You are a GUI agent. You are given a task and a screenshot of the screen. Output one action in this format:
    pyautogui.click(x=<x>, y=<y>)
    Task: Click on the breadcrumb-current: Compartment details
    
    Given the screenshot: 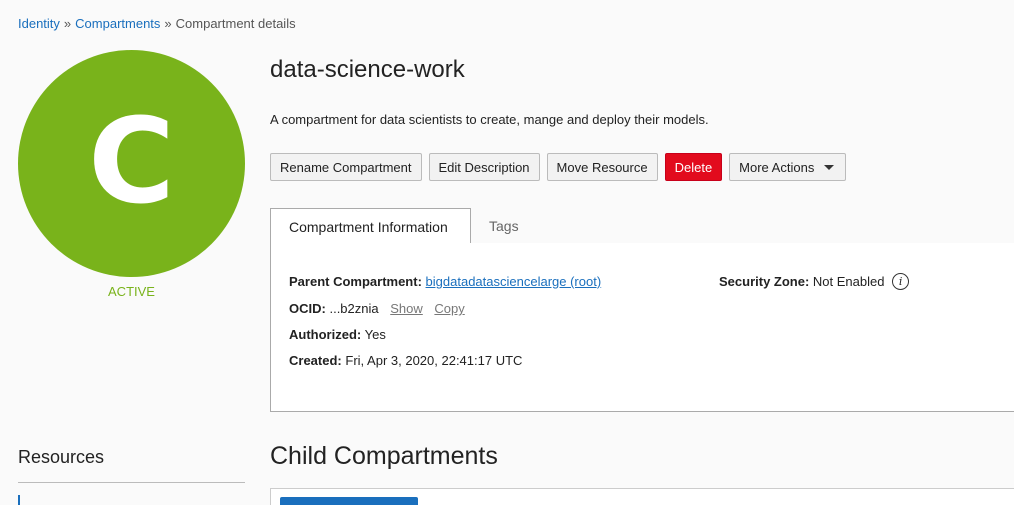 What is the action you would take?
    pyautogui.click(x=235, y=23)
    